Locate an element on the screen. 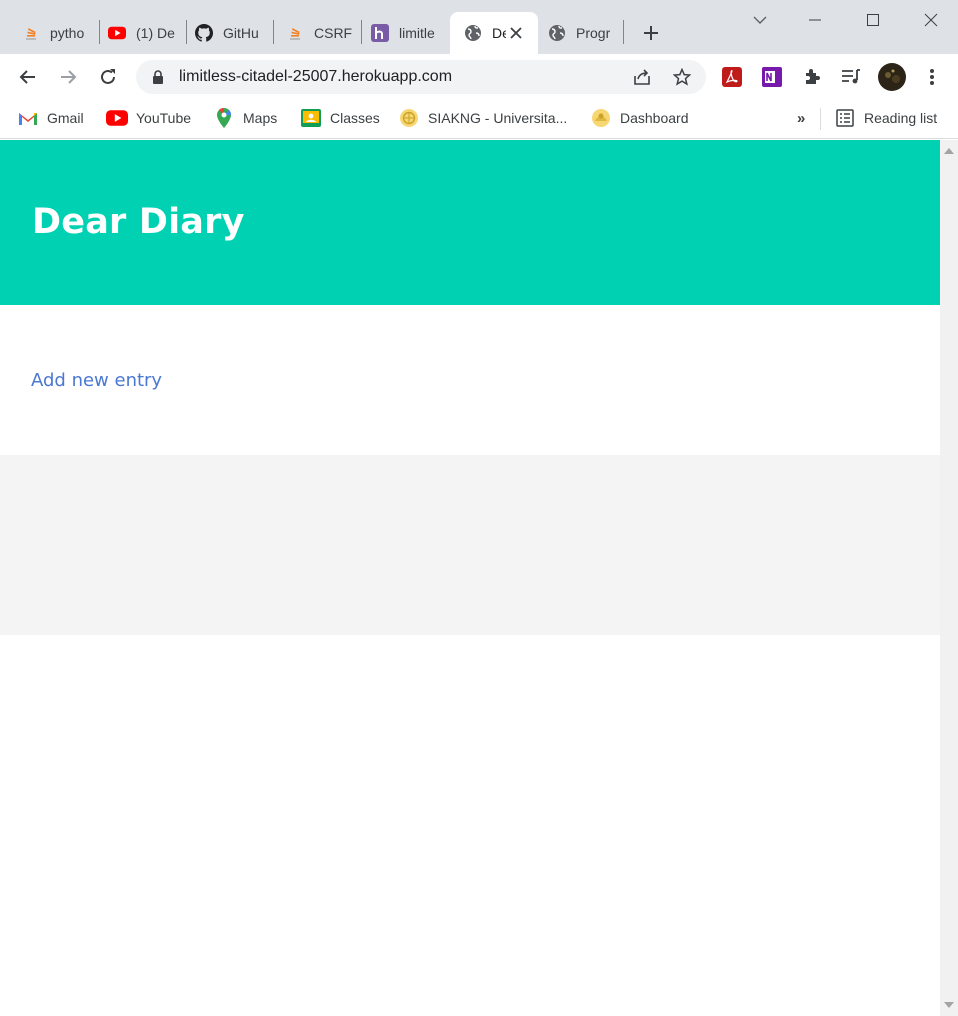  bookmark-youtube: YouTube is located at coordinates (148, 118).